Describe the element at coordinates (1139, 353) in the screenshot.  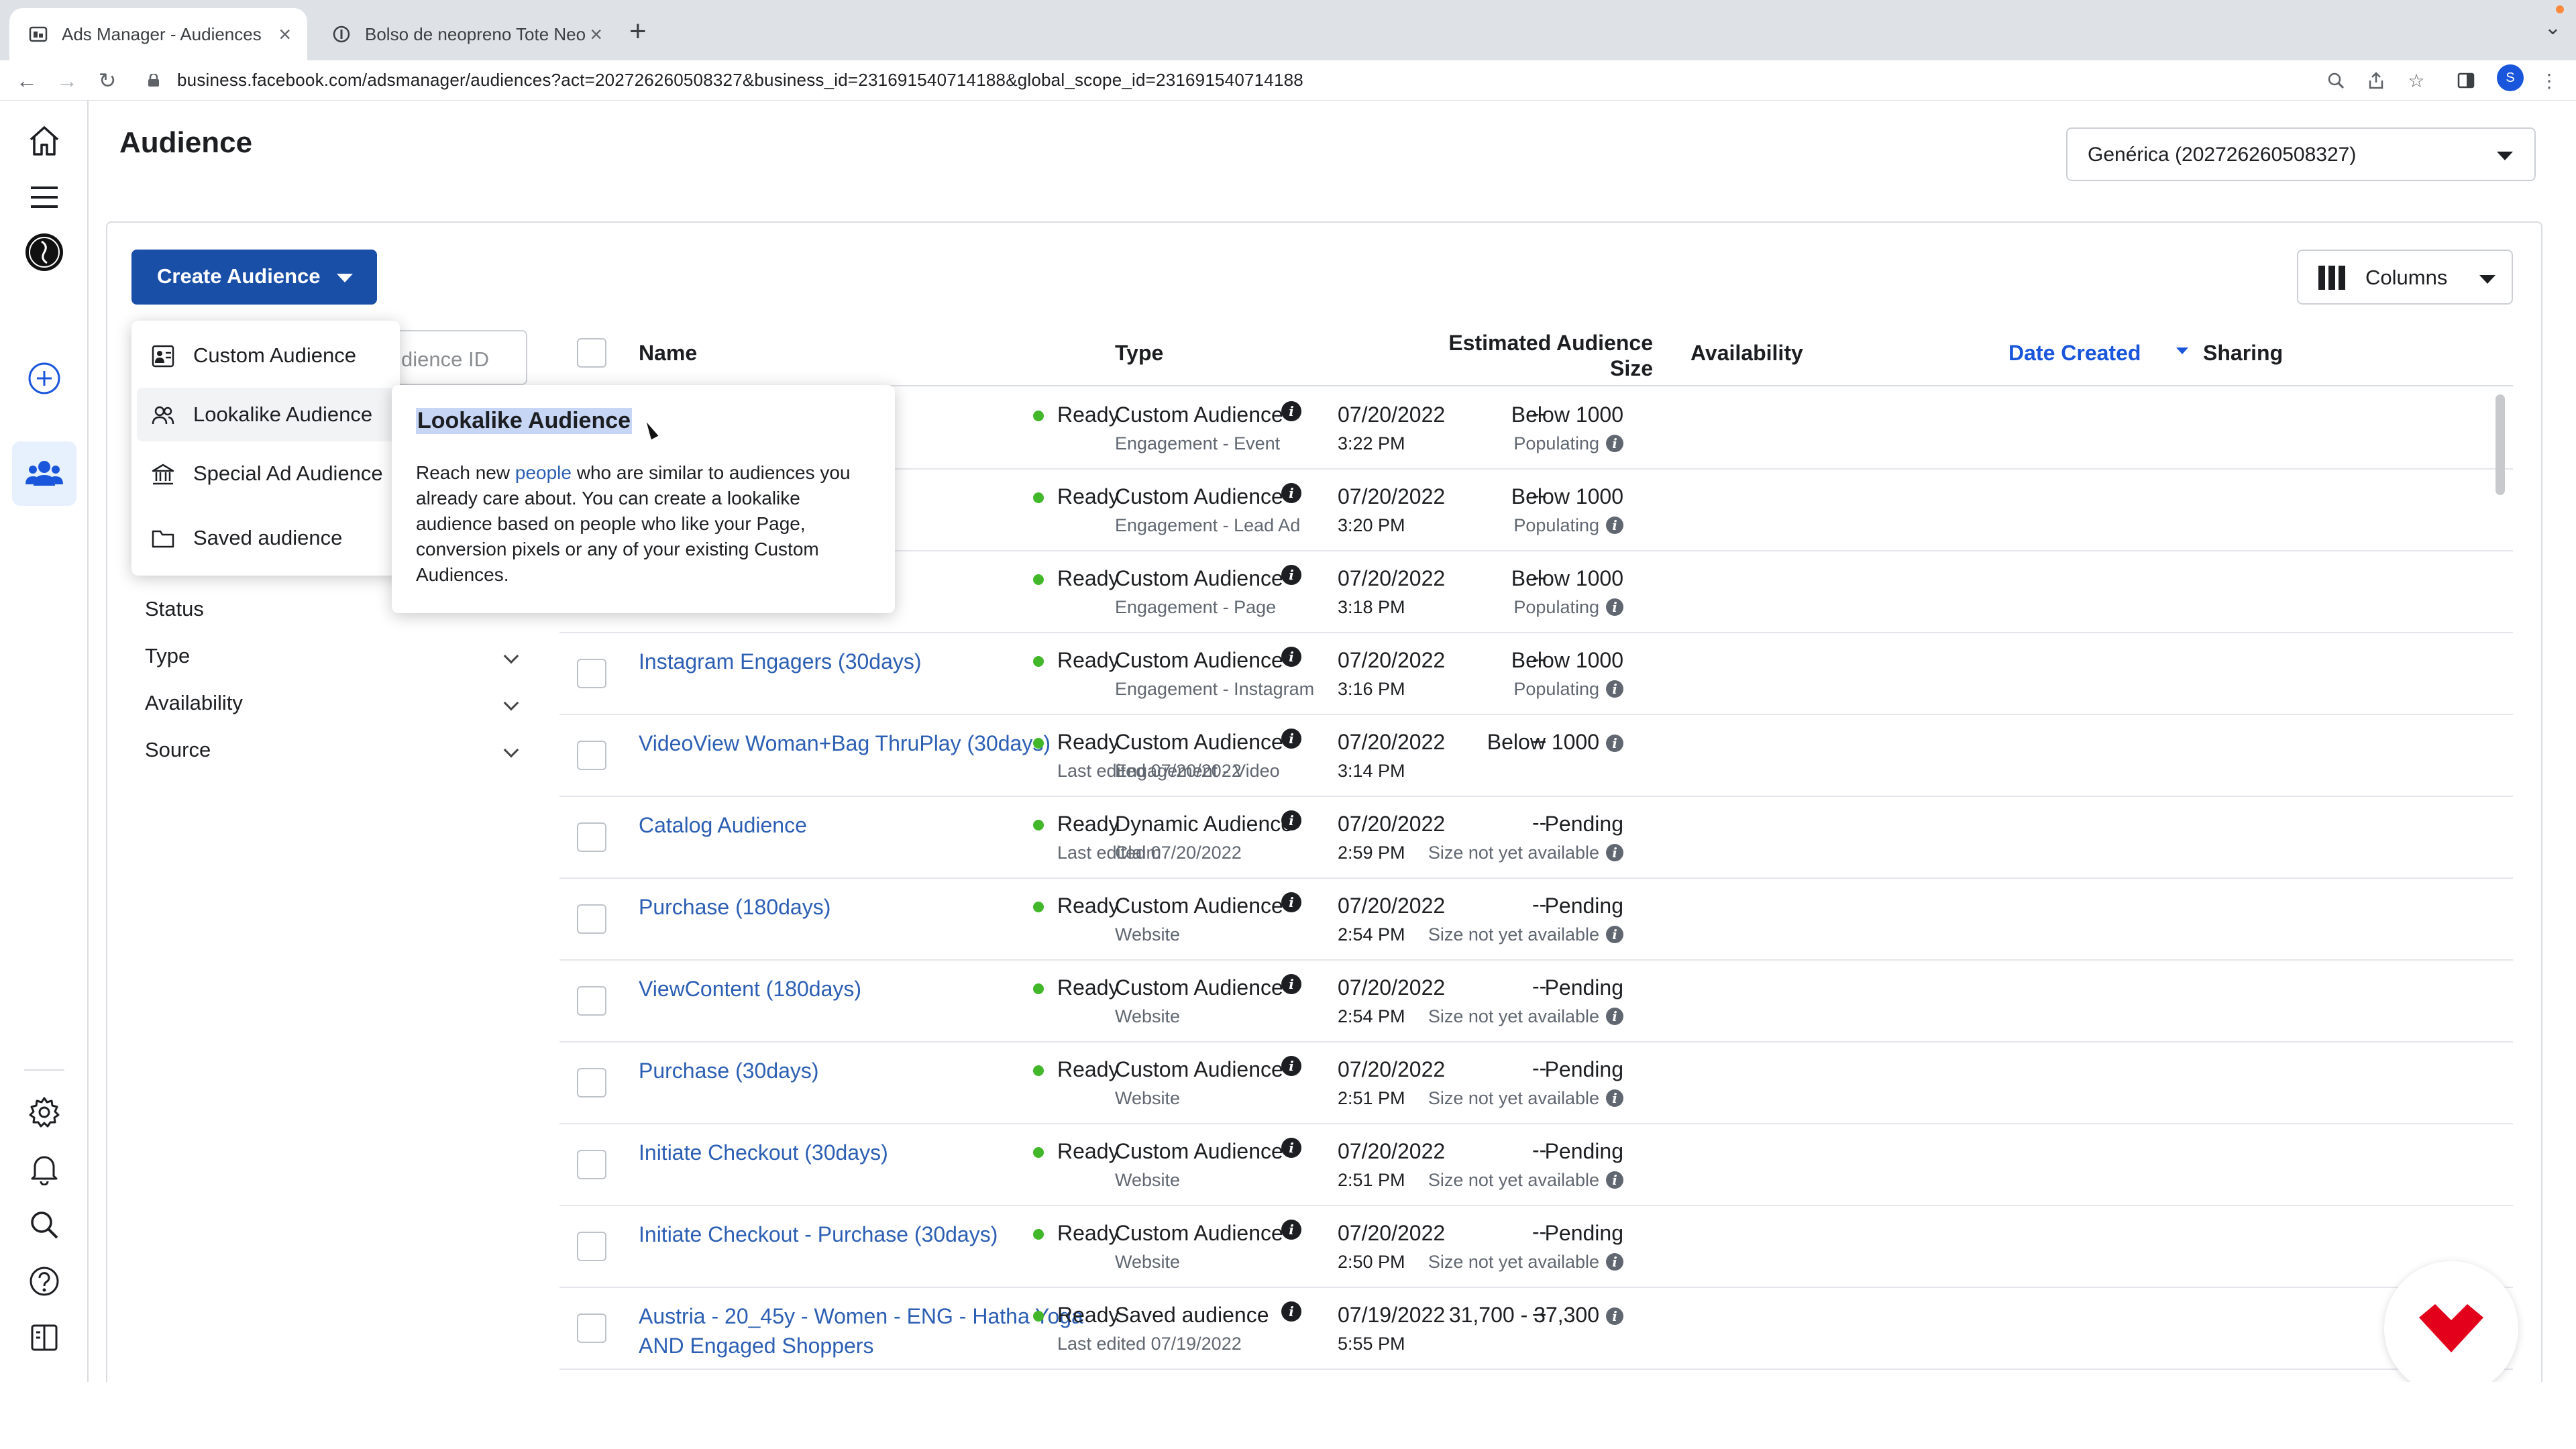
I see `column-header-type: Type` at that location.